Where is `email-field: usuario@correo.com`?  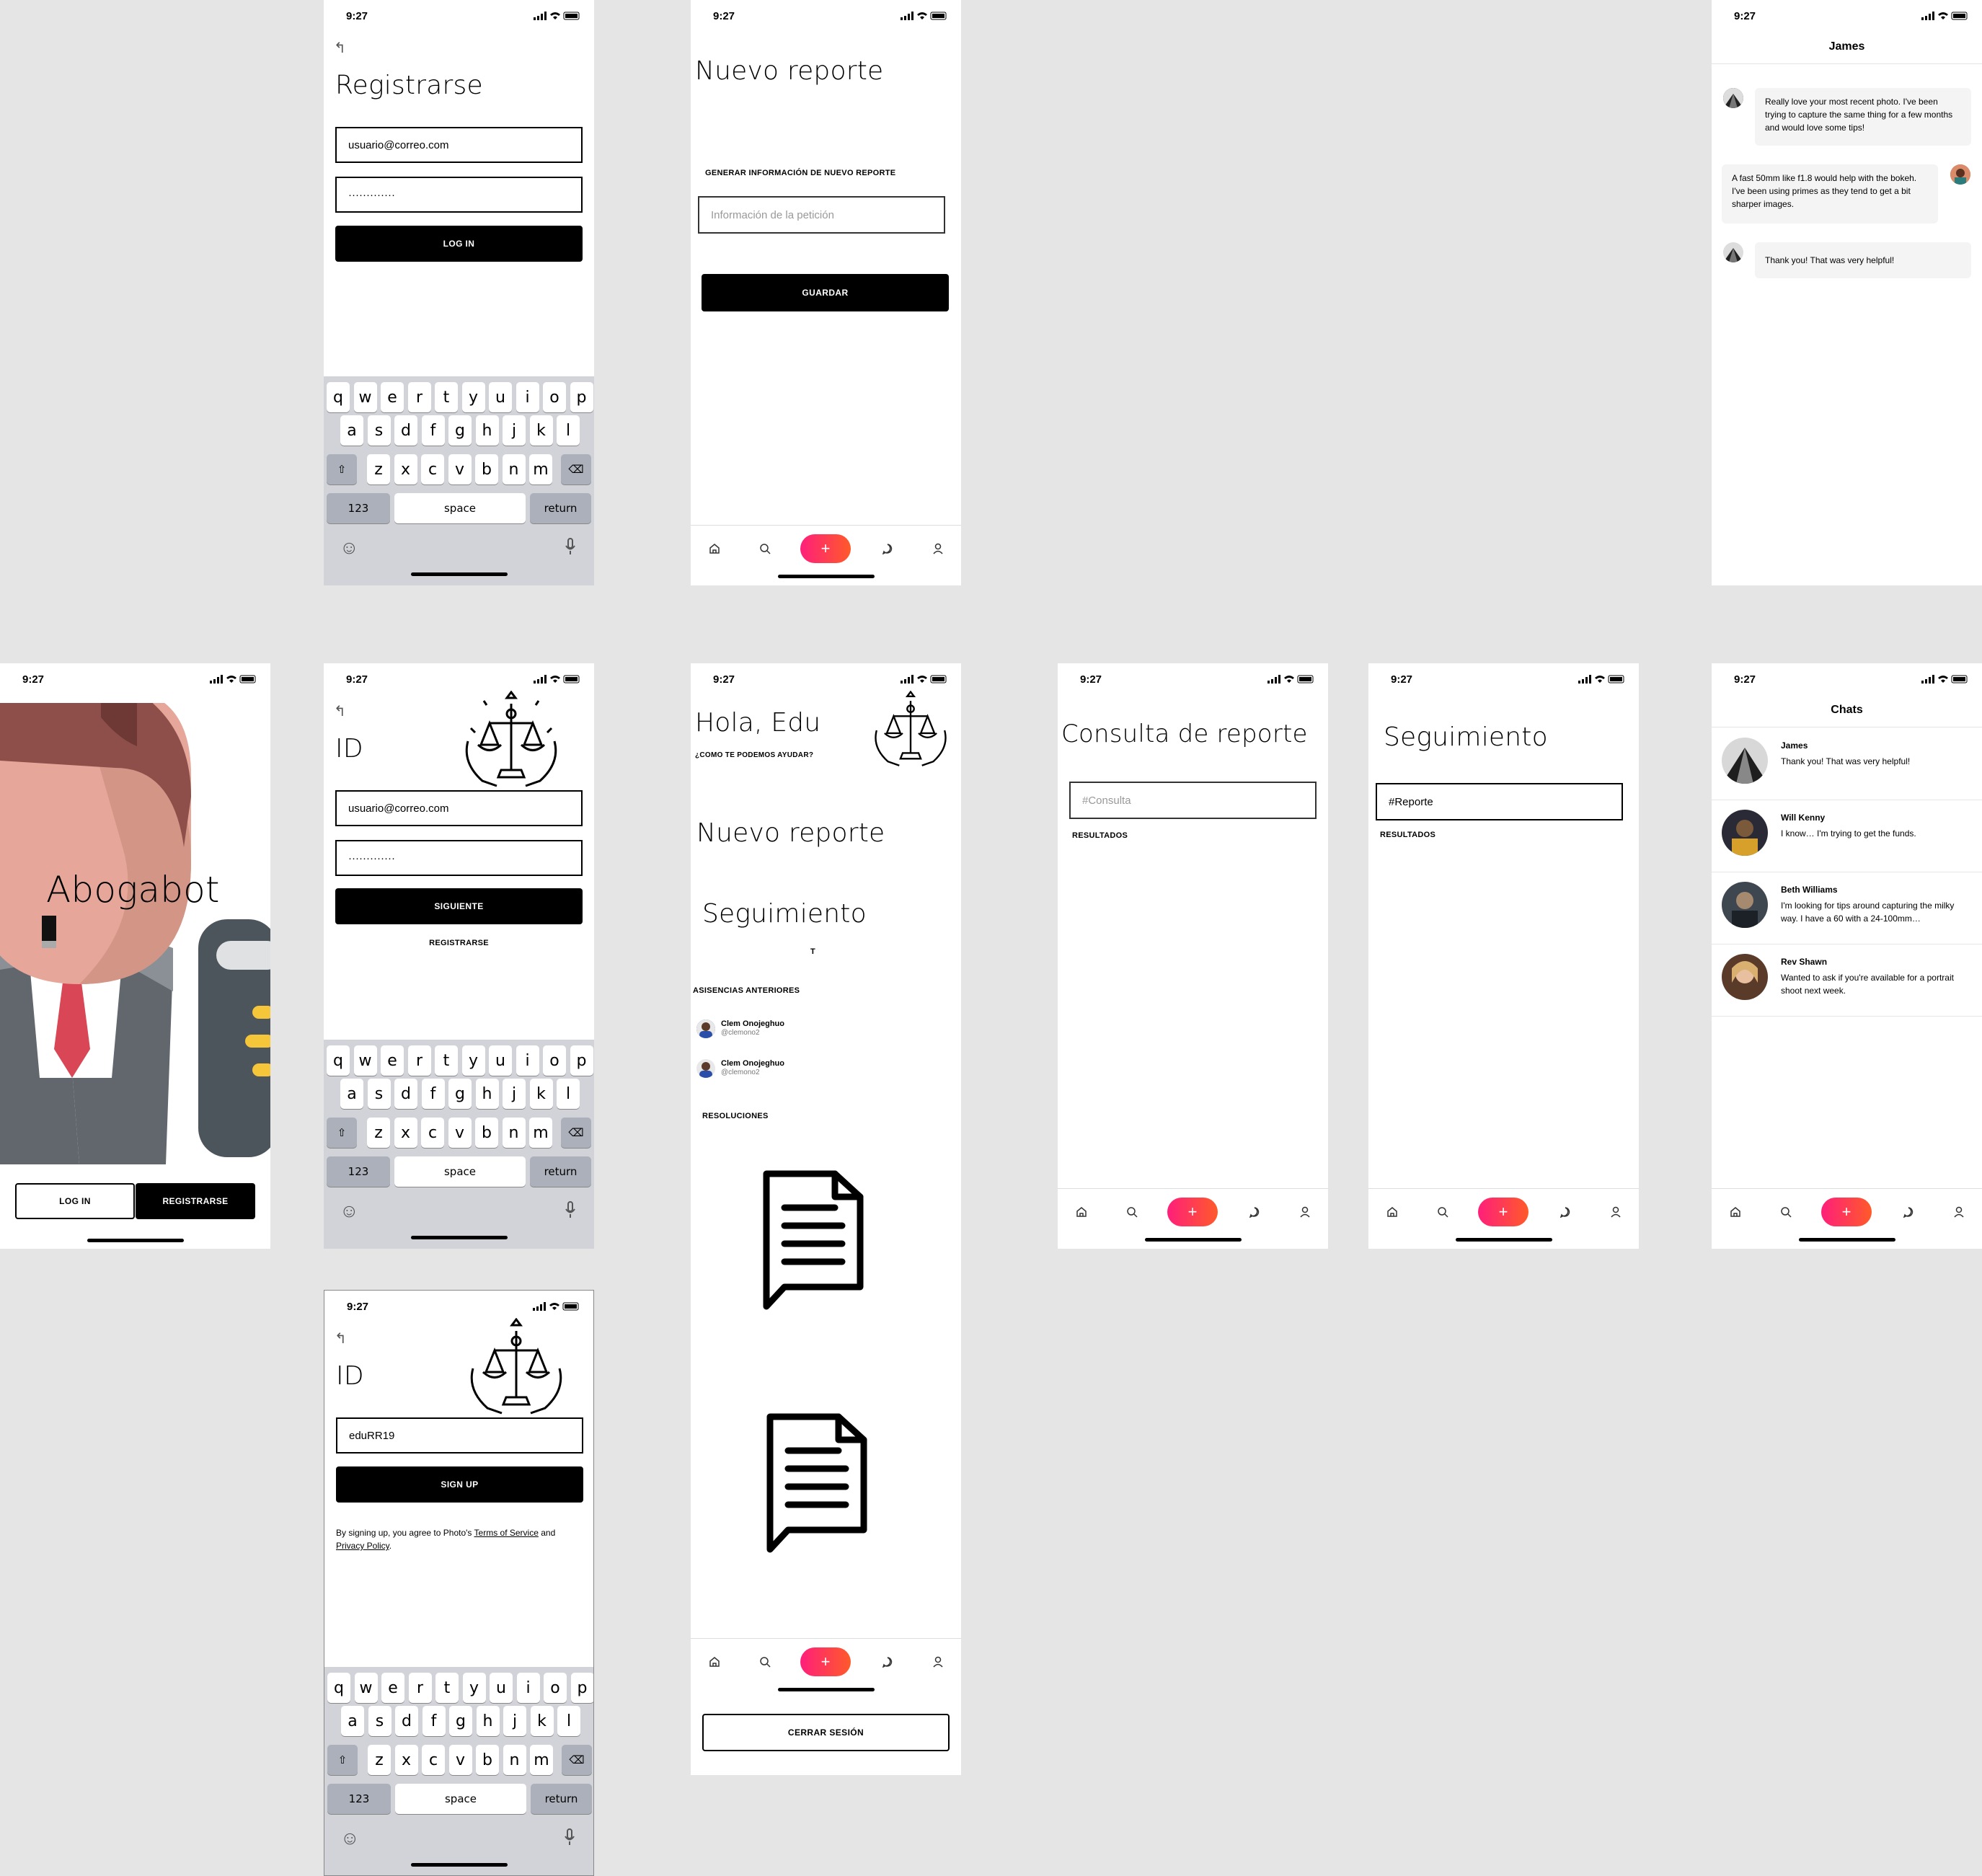 email-field: usuario@correo.com is located at coordinates (459, 145).